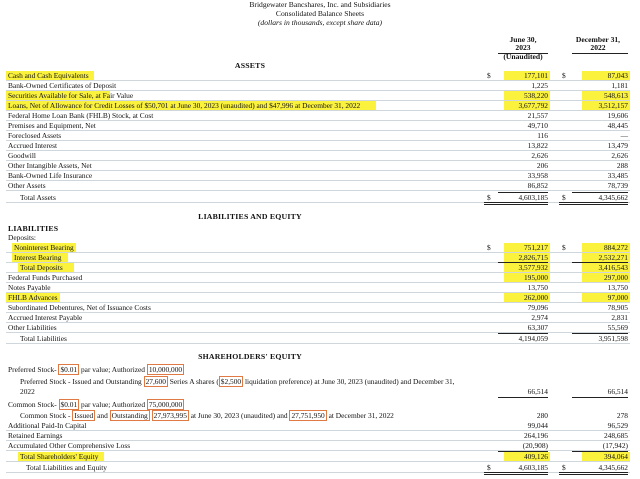  Describe the element at coordinates (622, 415) in the screenshot. I see `comio-value-col2: 278` at that location.